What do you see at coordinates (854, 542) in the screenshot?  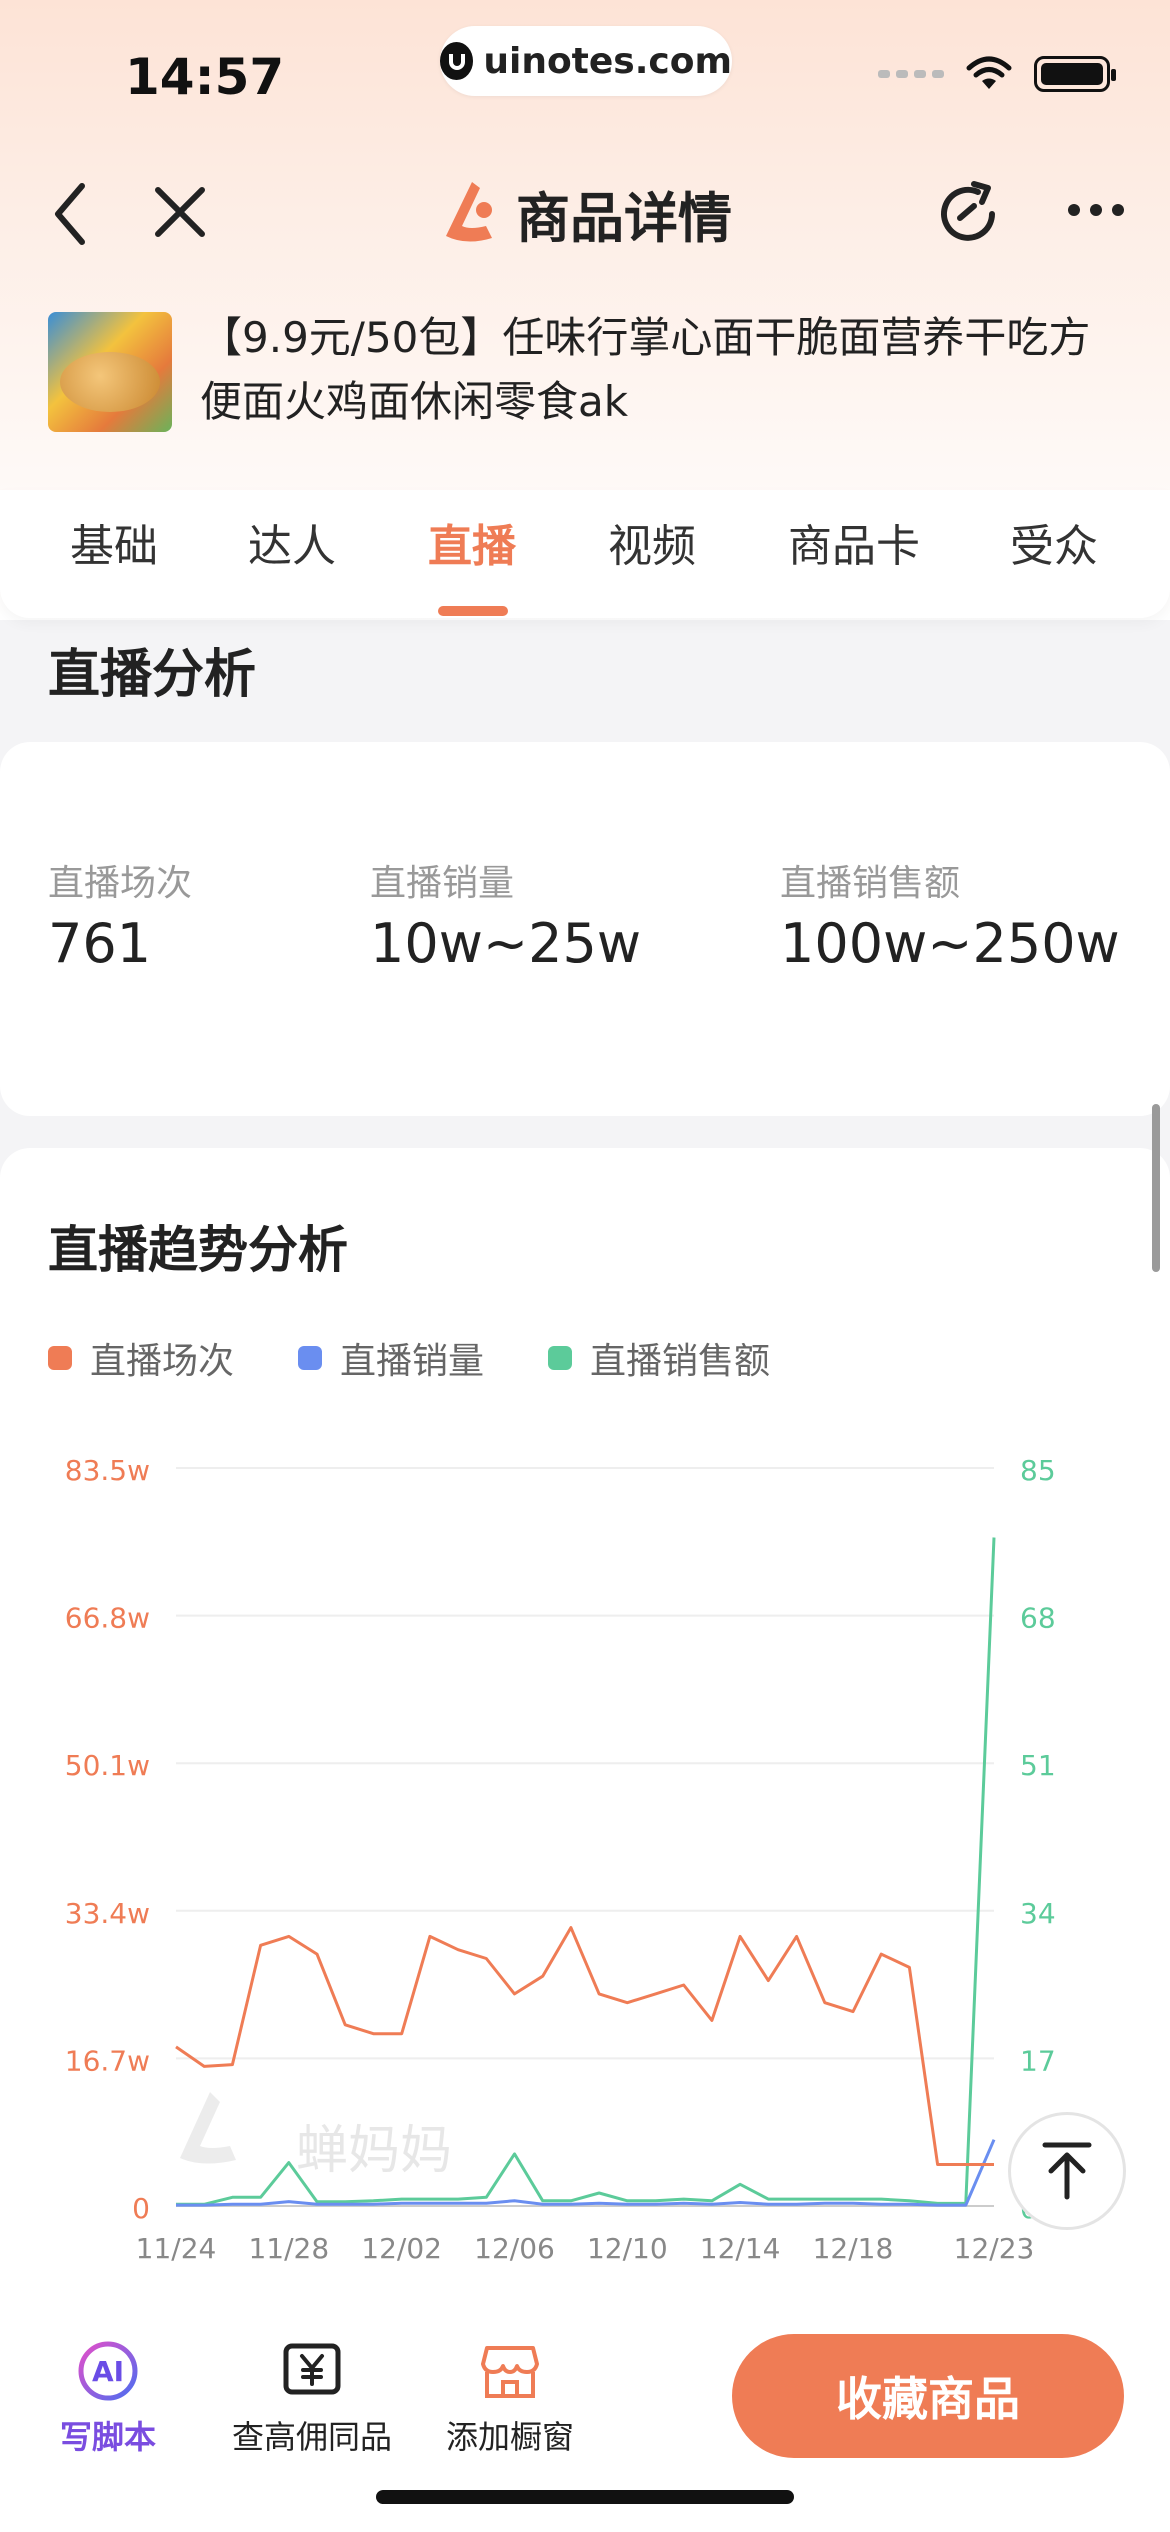 I see `tab-product-card: 商品卡` at bounding box center [854, 542].